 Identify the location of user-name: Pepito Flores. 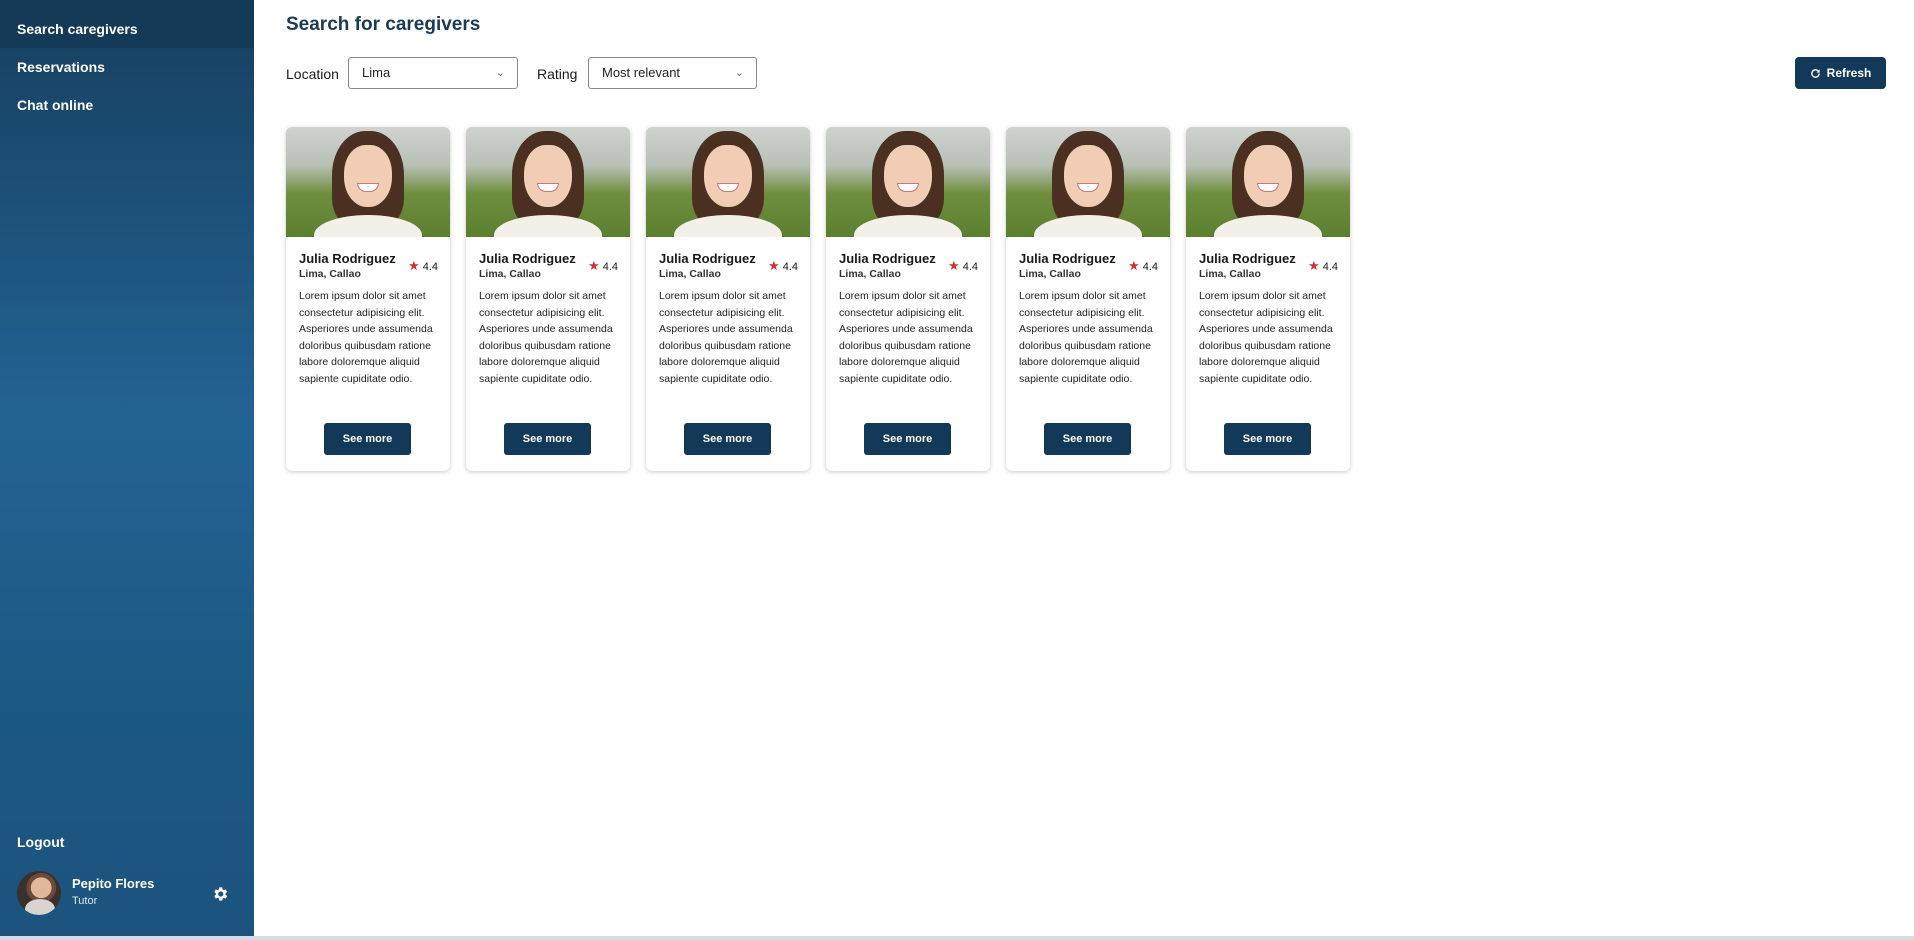
(113, 883).